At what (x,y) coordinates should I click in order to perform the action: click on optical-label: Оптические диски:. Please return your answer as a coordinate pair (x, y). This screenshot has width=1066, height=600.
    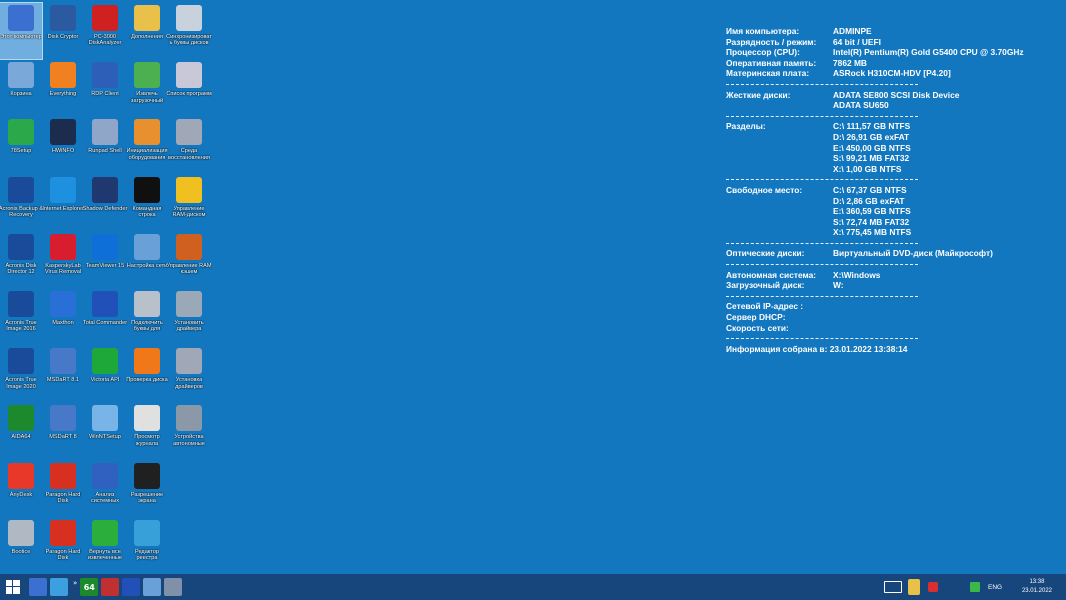
    Looking at the image, I should click on (765, 253).